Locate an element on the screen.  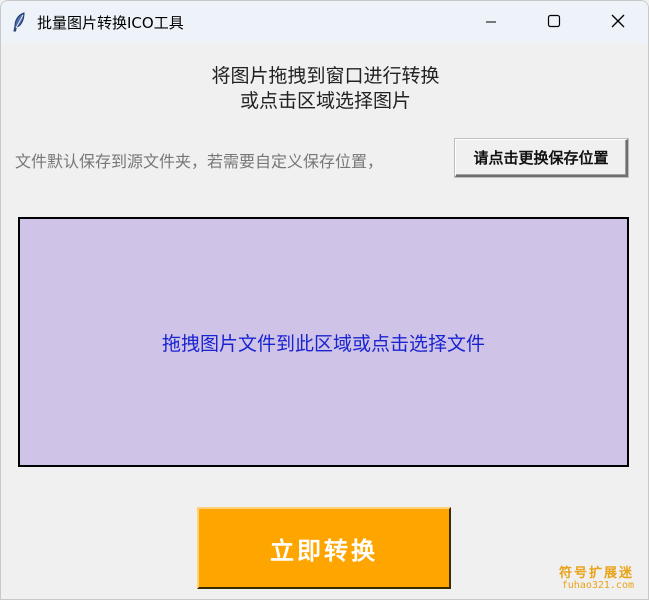
maximize-icon is located at coordinates (554, 22).